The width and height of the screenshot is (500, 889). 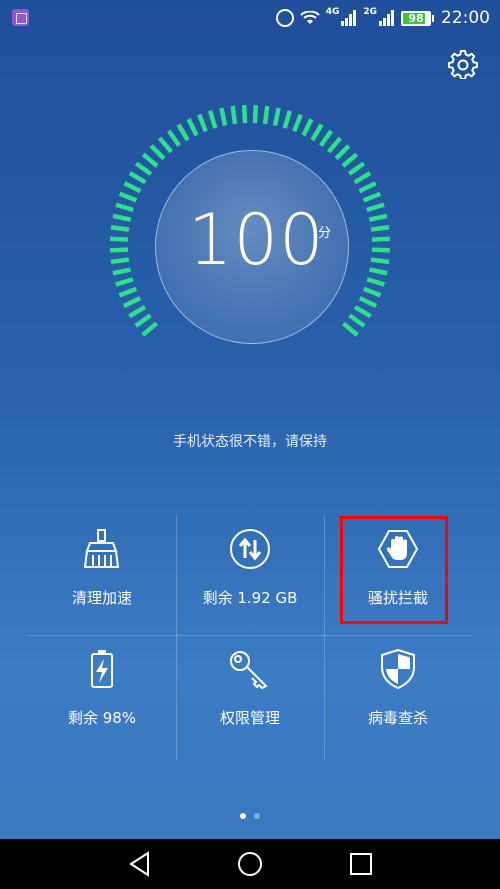 I want to click on data-transfer-icon, so click(x=250, y=549).